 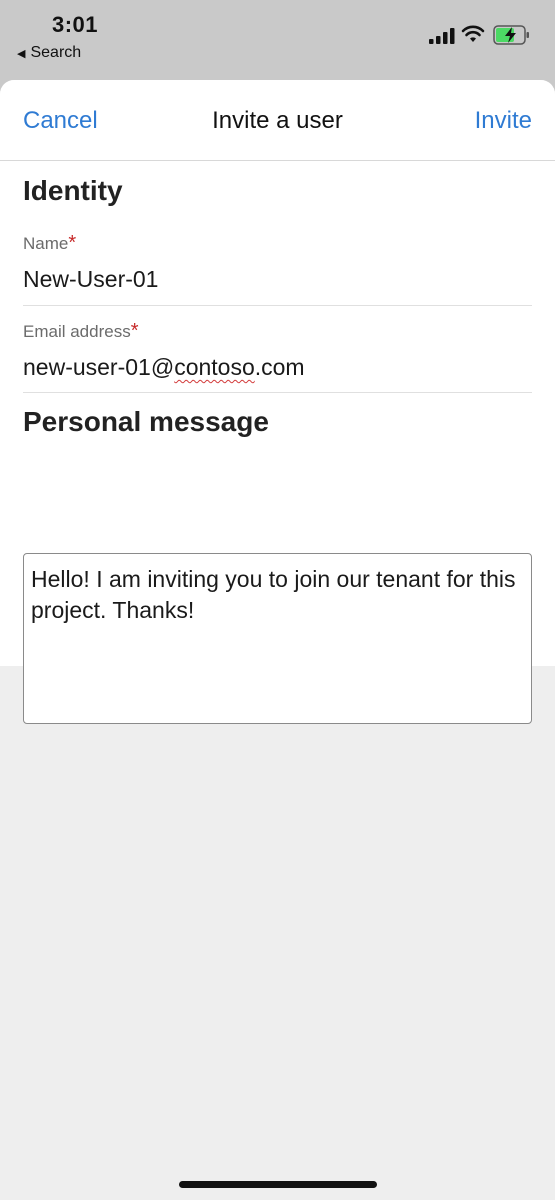 What do you see at coordinates (56, 52) in the screenshot?
I see `back-app-label: Search` at bounding box center [56, 52].